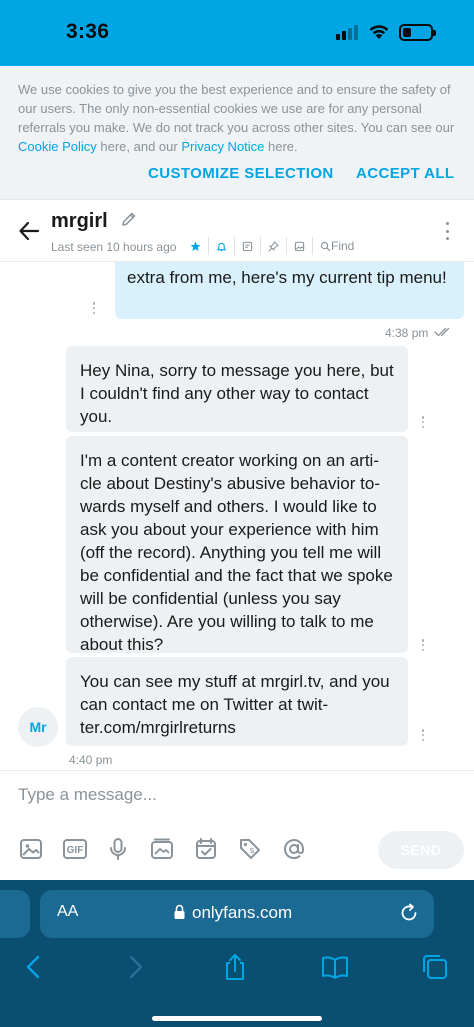 The image size is (474, 1027). Describe the element at coordinates (407, 333) in the screenshot. I see `message-timestamp: 4:38 pm` at that location.